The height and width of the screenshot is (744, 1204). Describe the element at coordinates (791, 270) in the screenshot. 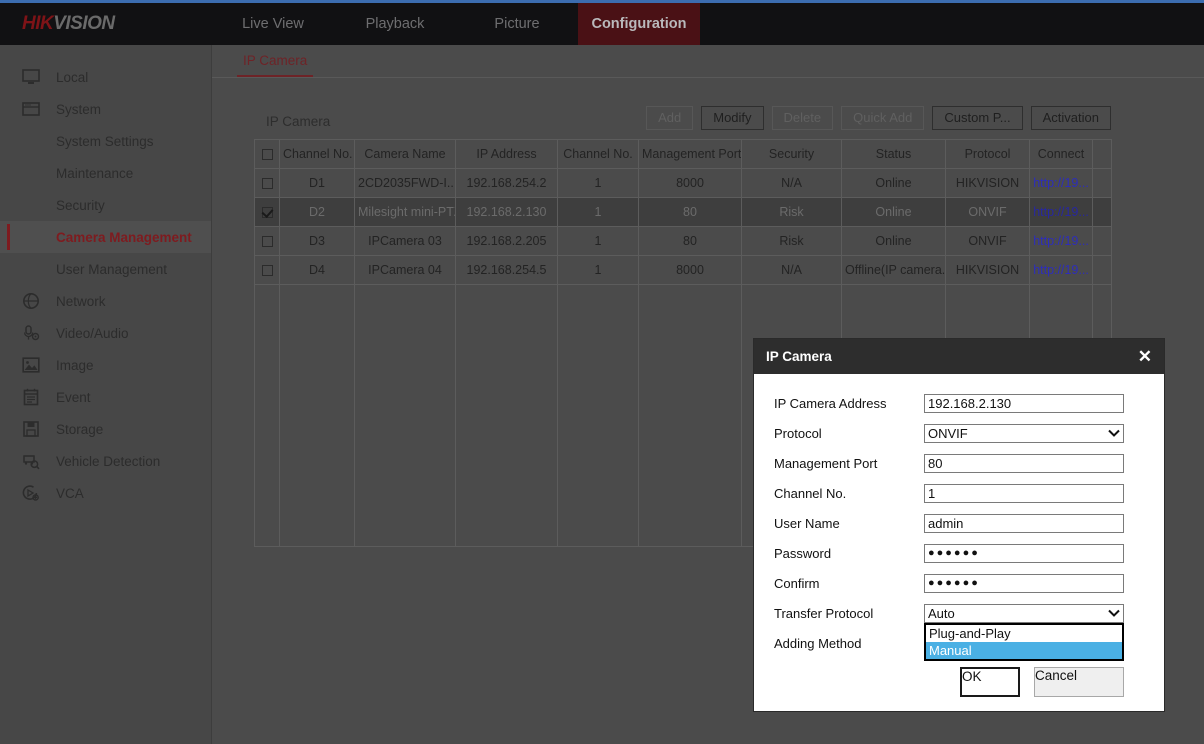

I see `cell-security: N/A` at that location.